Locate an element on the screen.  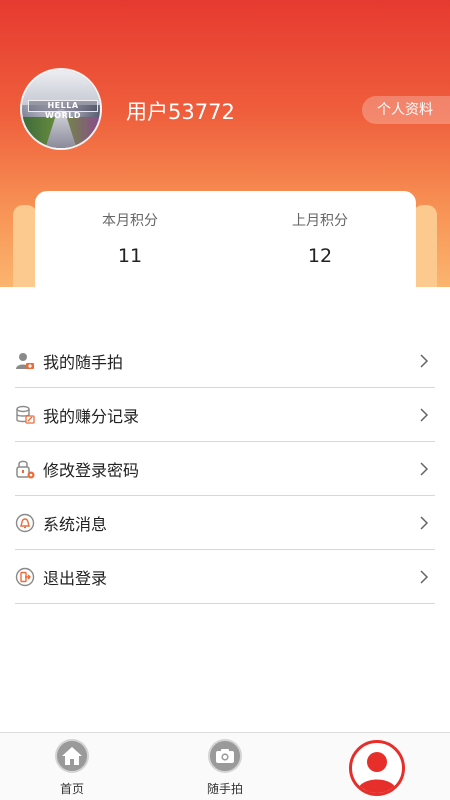
bottom-navigation: 首页 随手拍 is located at coordinates (225, 766).